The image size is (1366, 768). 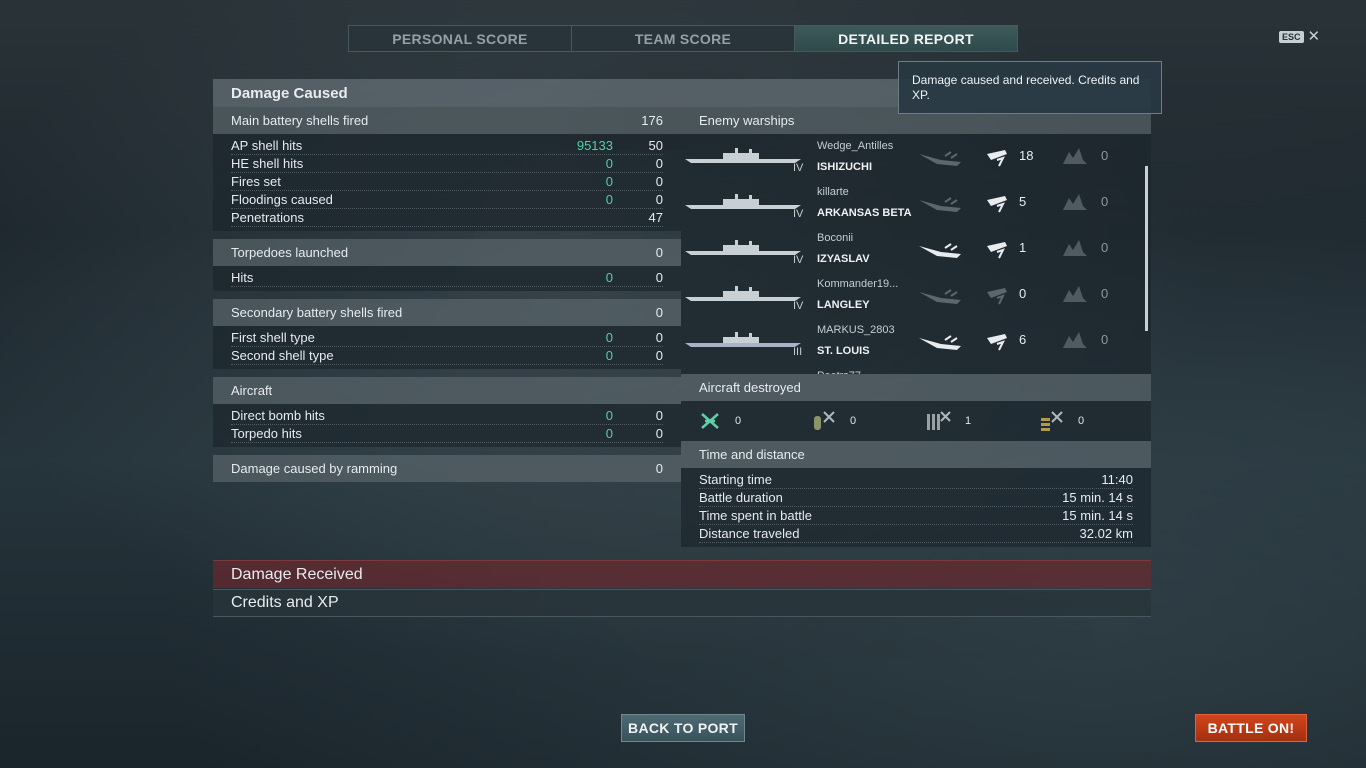 What do you see at coordinates (300, 120) in the screenshot?
I see `main-battery-label: Main battery shells fired` at bounding box center [300, 120].